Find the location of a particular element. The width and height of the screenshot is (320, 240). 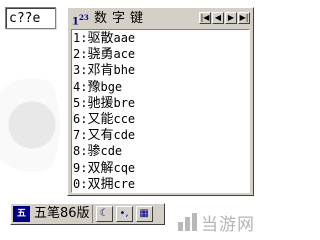

next-page-icon: ▶ is located at coordinates (231, 17).